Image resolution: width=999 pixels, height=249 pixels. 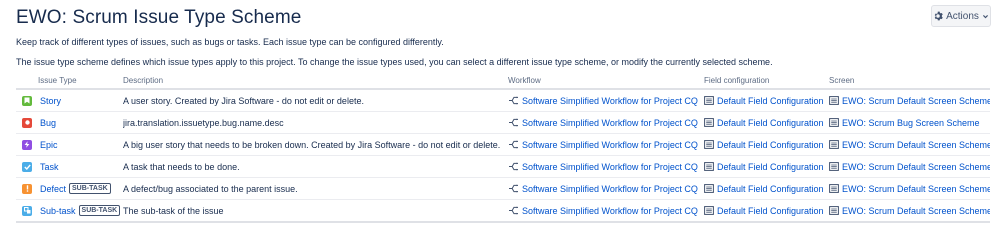 I want to click on issue-type-link: Bug, so click(x=48, y=123).